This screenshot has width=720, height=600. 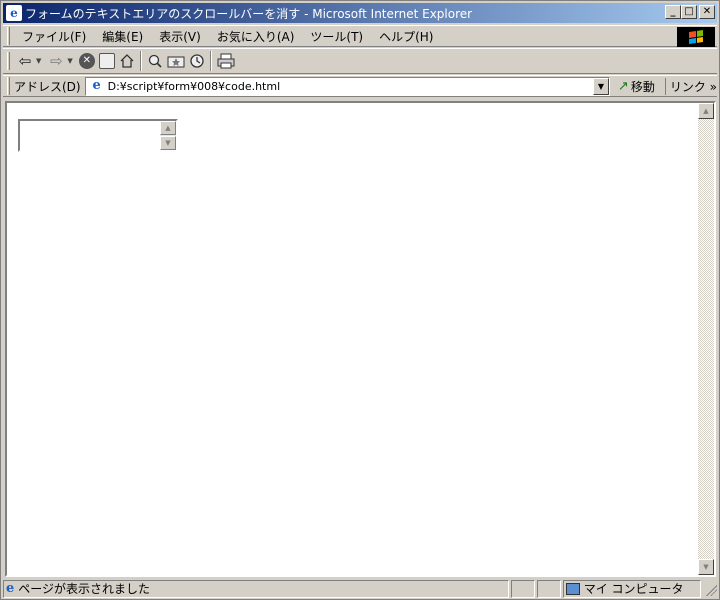 What do you see at coordinates (194, 86) in the screenshot?
I see `address-text: D:¥script¥form¥008¥code.html` at bounding box center [194, 86].